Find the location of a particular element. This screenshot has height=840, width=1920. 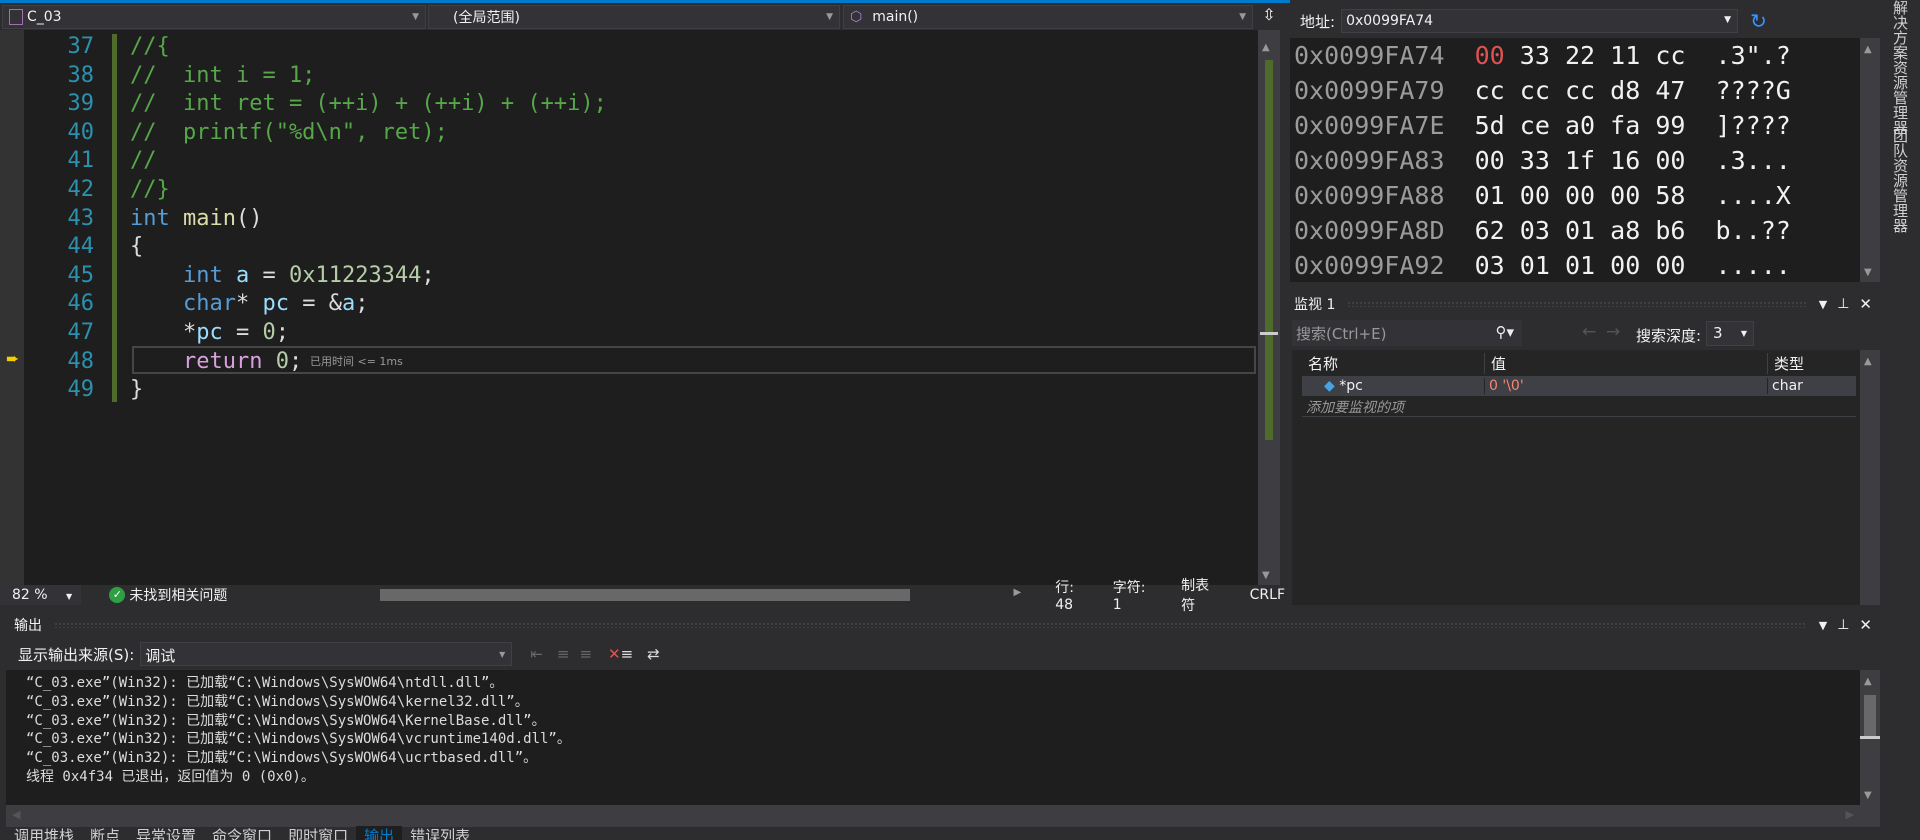

function-dropdown: ⬡ main() ▼ is located at coordinates (1048, 17).